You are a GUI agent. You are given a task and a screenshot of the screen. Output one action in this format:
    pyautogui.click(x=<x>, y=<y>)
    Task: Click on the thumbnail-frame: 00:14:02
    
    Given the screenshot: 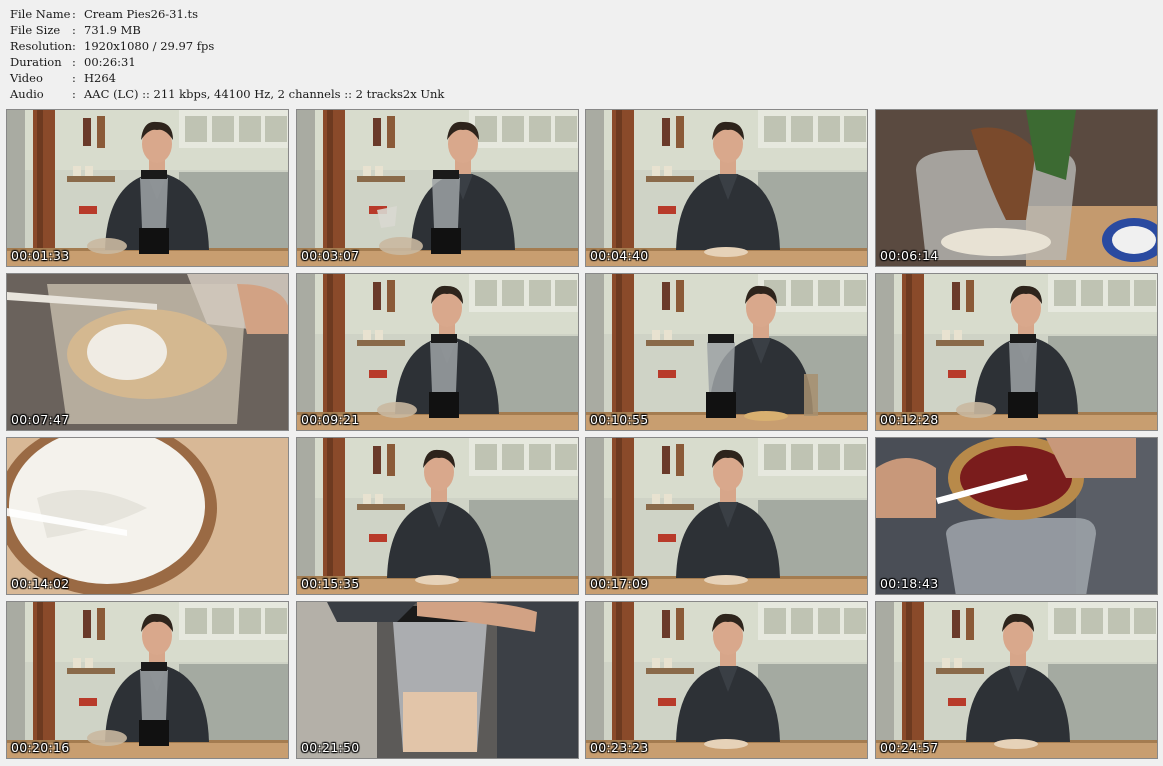 What is the action you would take?
    pyautogui.click(x=147, y=516)
    